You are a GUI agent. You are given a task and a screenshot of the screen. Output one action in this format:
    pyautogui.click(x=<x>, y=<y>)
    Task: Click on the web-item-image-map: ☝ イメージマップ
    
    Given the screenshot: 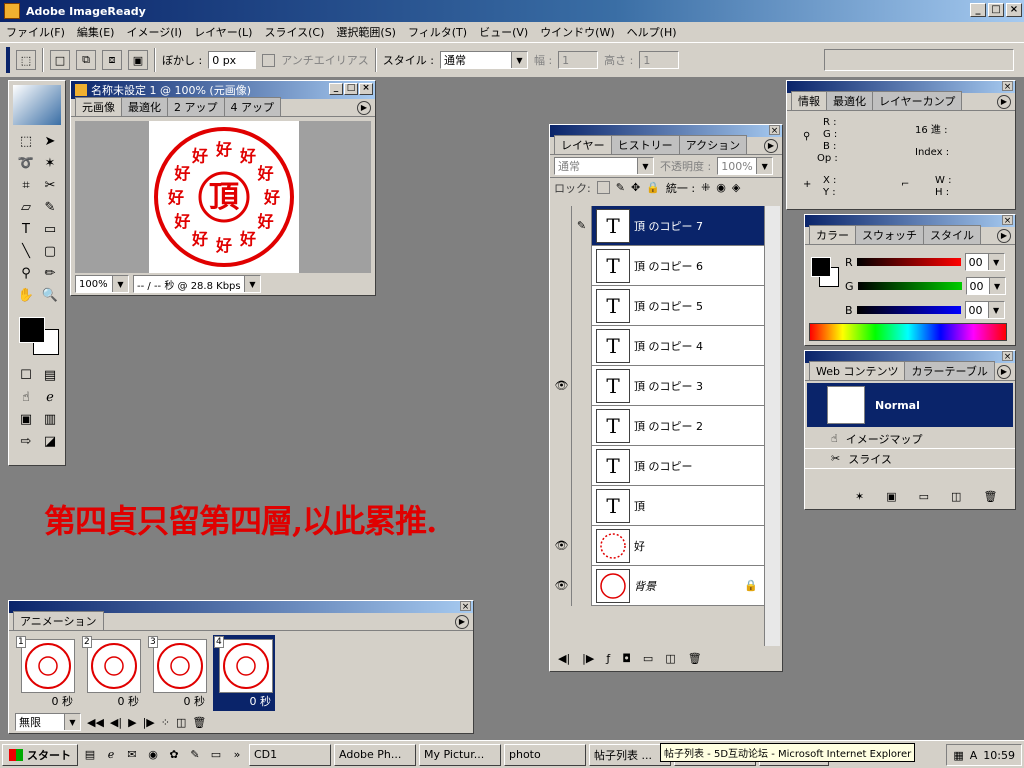 What is the action you would take?
    pyautogui.click(x=910, y=439)
    